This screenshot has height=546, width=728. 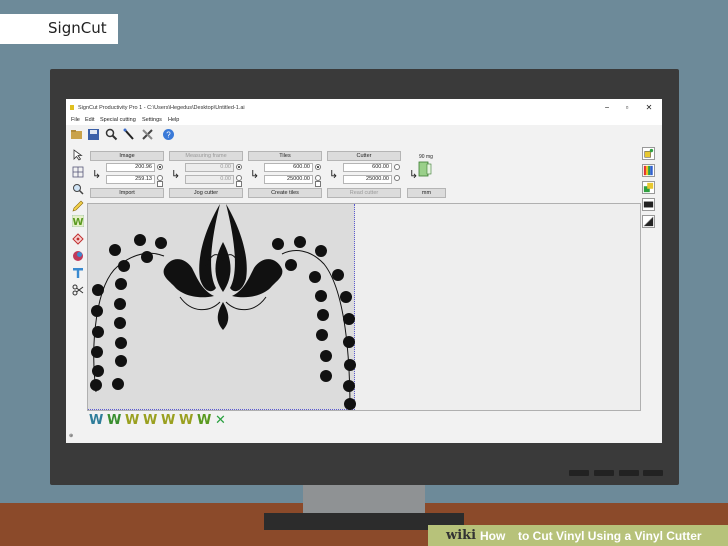 What do you see at coordinates (627, 108) in the screenshot?
I see `maximize-button: ▫` at bounding box center [627, 108].